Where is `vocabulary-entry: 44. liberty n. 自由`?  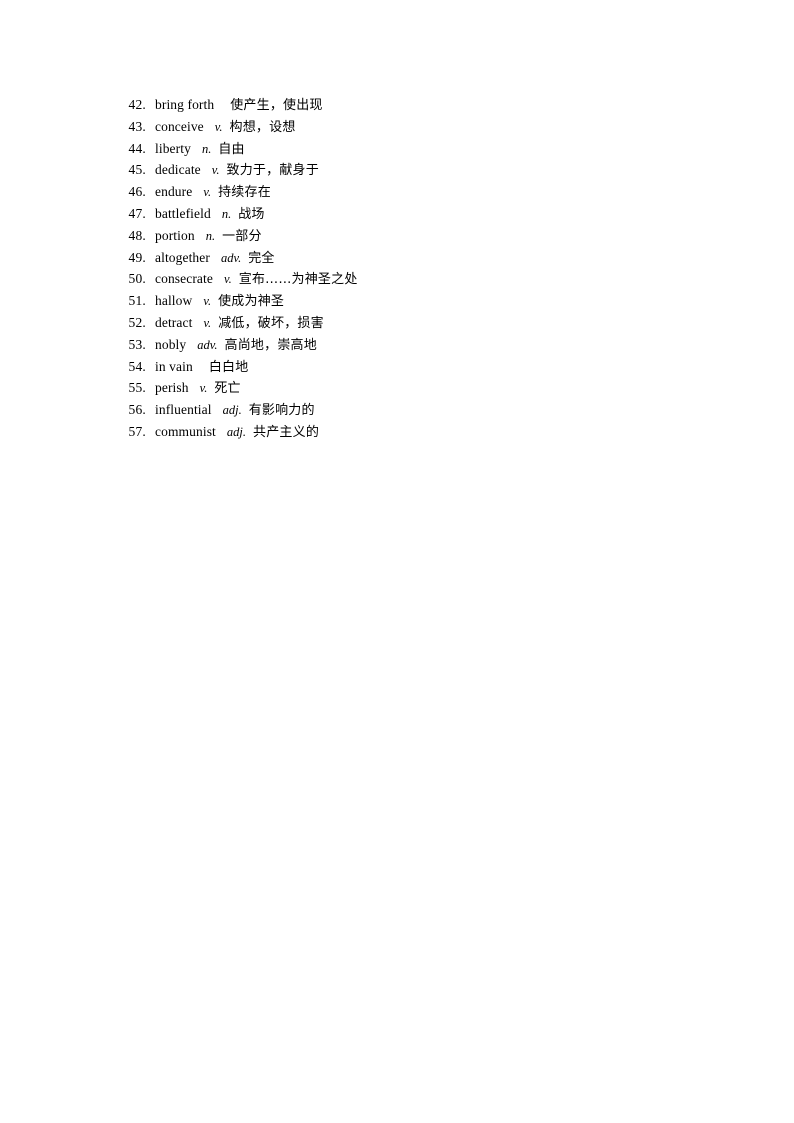
vocabulary-entry: 44. liberty n. 自由 is located at coordinates (422, 149).